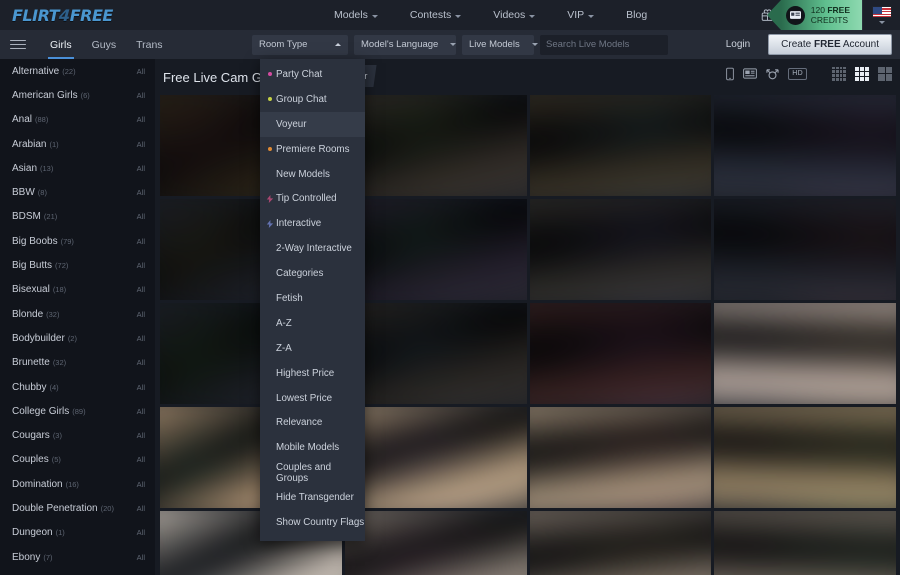 This screenshot has height=575, width=900. I want to click on room-type-item-interactive: Interactive, so click(312, 223).